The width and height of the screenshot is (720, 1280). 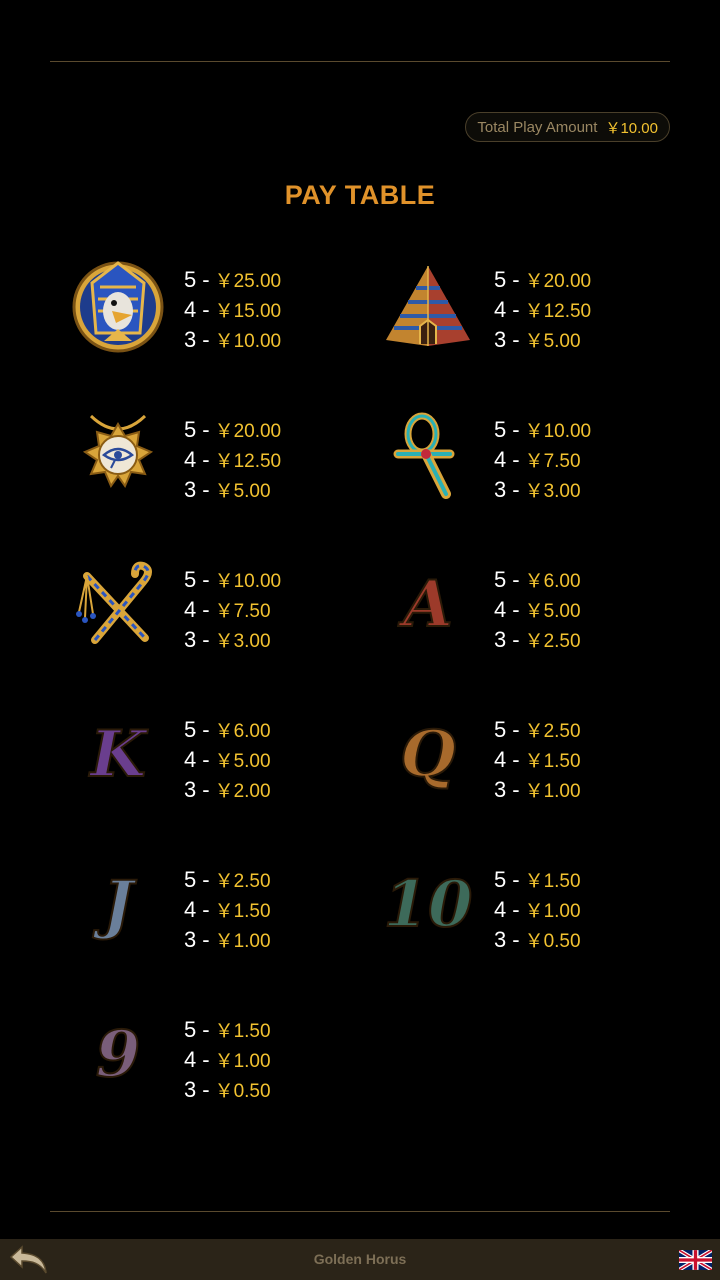 I want to click on paytable-entry: K 5- ￥6.00 4- ￥5.00 3- ￥2.00, so click(x=205, y=755).